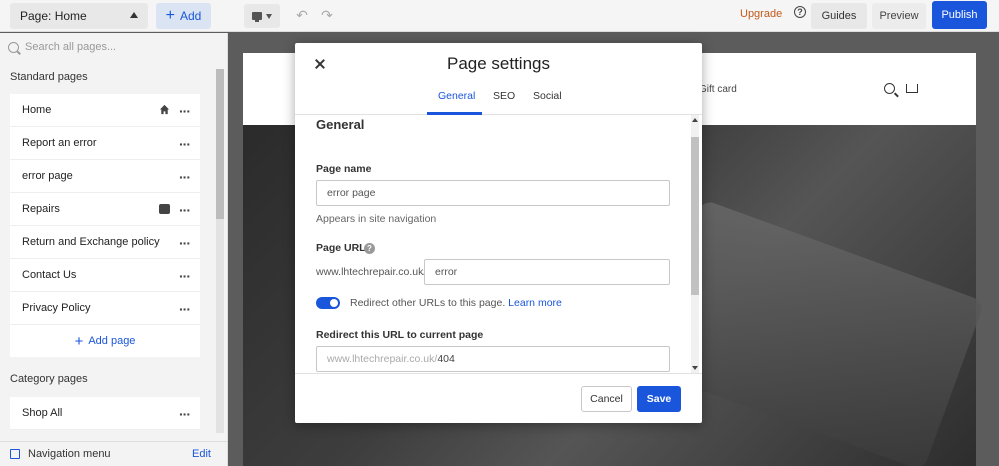 The image size is (999, 466). What do you see at coordinates (56, 308) in the screenshot?
I see `page-item-label: Privacy Policy` at bounding box center [56, 308].